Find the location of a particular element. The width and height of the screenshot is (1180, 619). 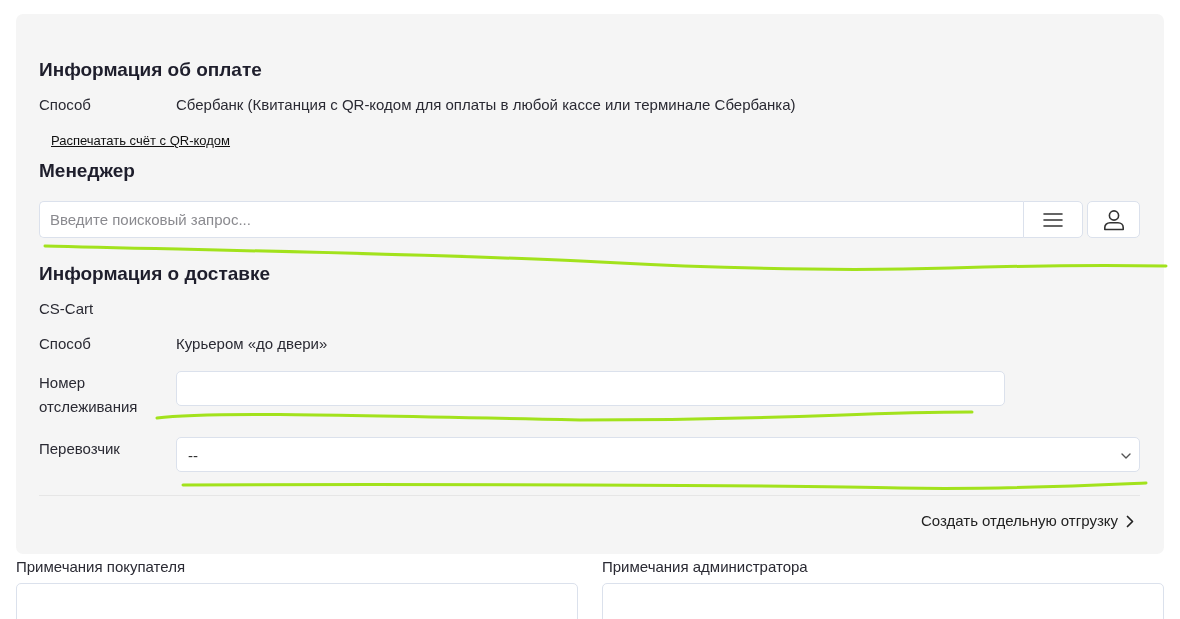

notes-label: Примечания покупателя is located at coordinates (101, 567).